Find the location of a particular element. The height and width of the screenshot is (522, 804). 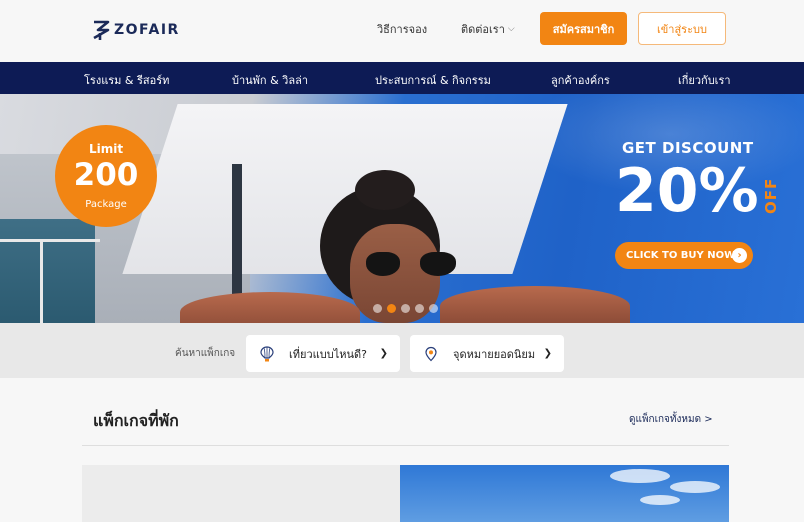

limit-label: Limit is located at coordinates (106, 149).